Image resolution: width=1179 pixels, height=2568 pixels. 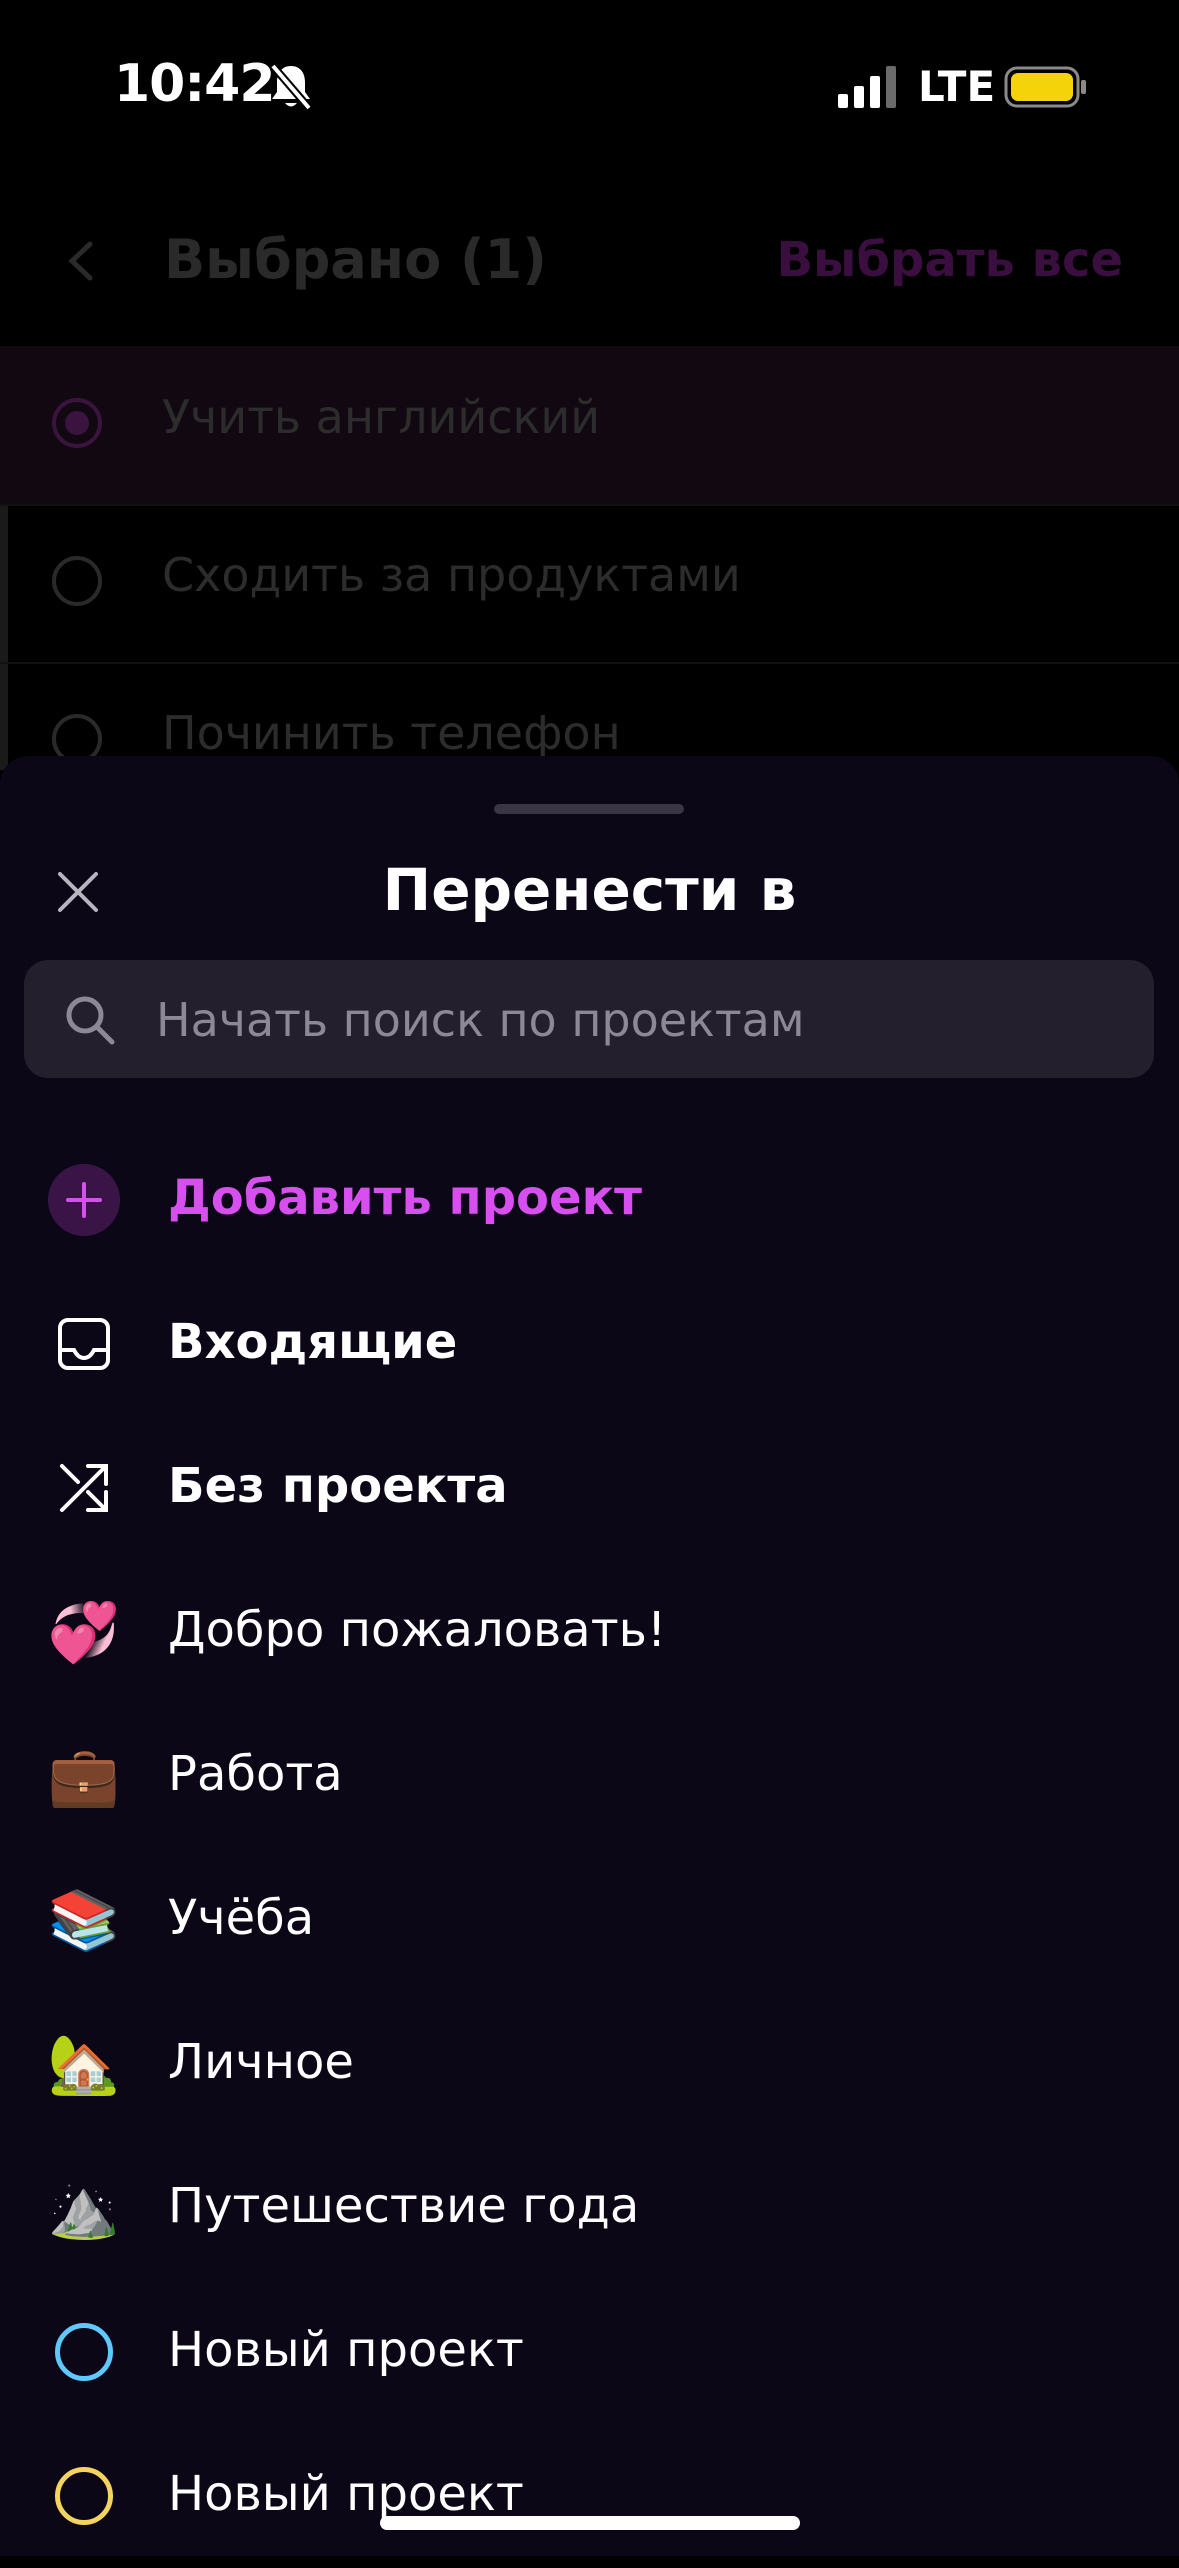 What do you see at coordinates (867, 87) in the screenshot?
I see `signal-icon` at bounding box center [867, 87].